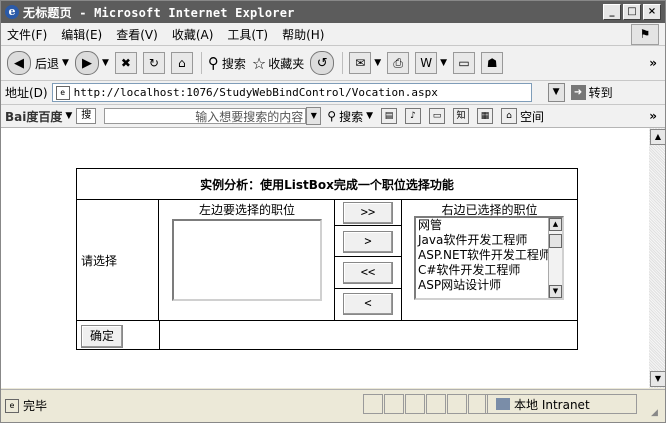 This screenshot has height=423, width=666. Describe the element at coordinates (102, 336) in the screenshot. I see `confirm-button: 确定` at that location.